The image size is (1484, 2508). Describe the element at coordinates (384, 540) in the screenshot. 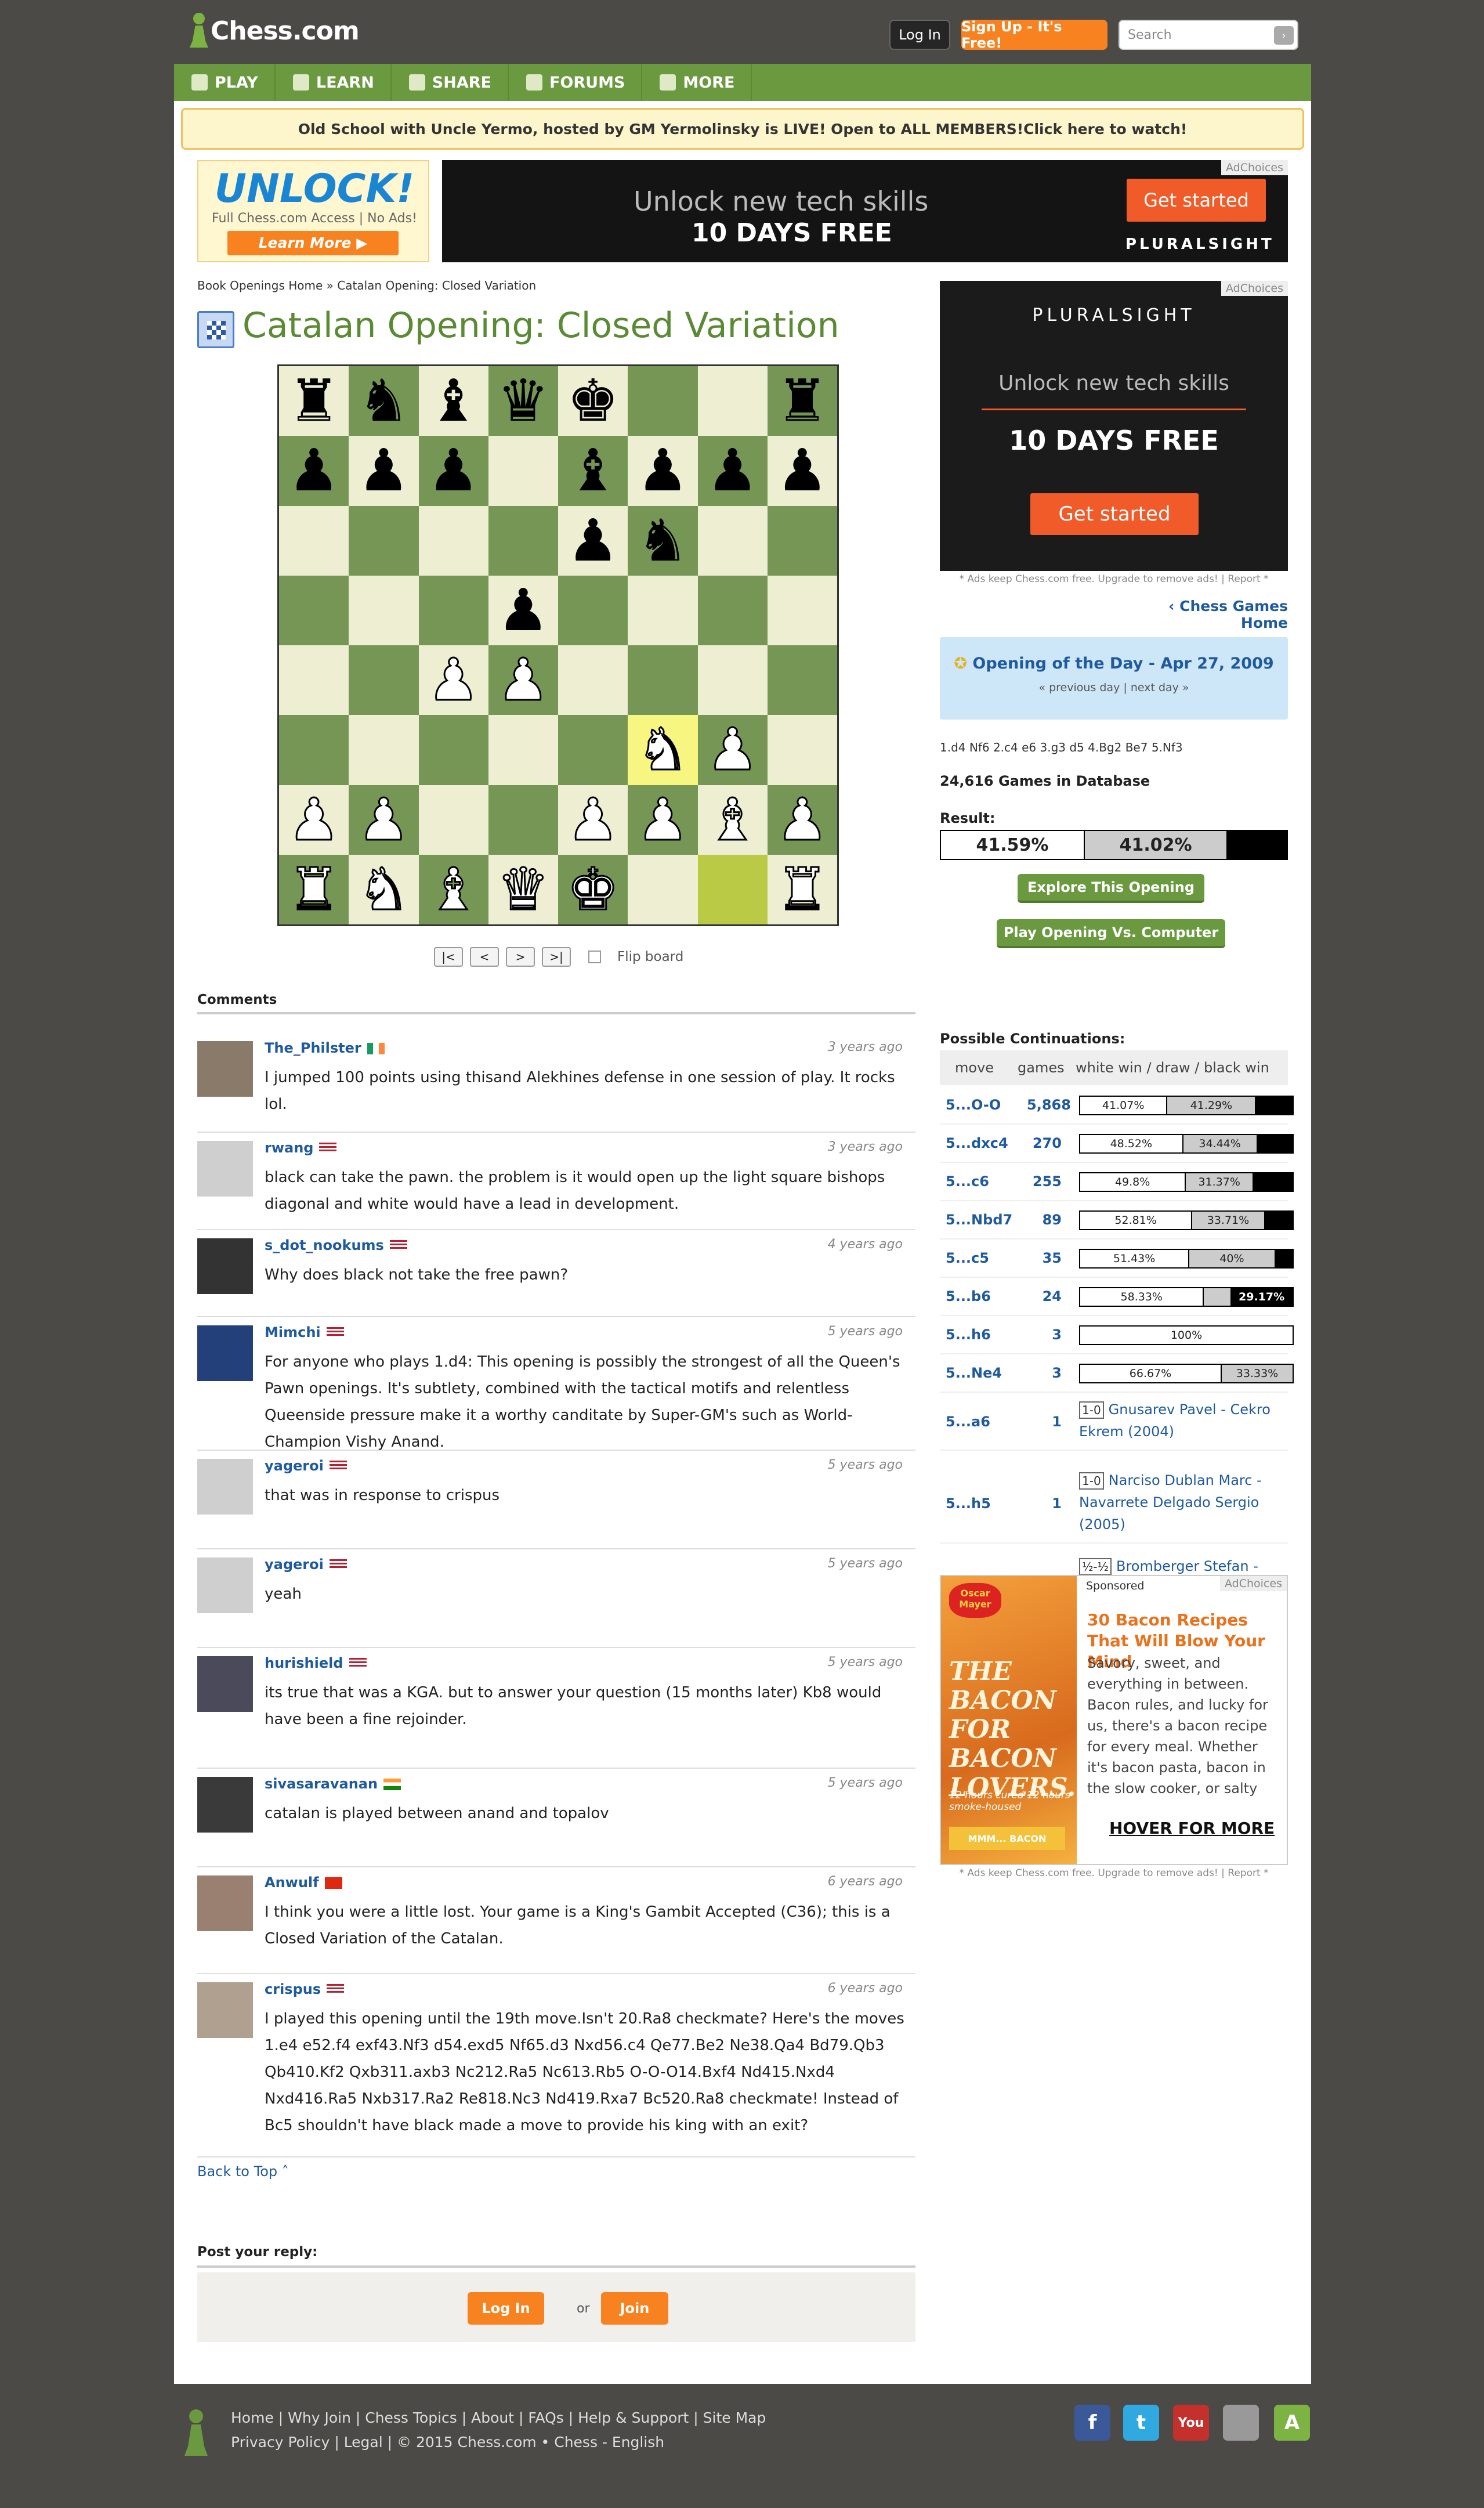

I see `square-b6` at that location.